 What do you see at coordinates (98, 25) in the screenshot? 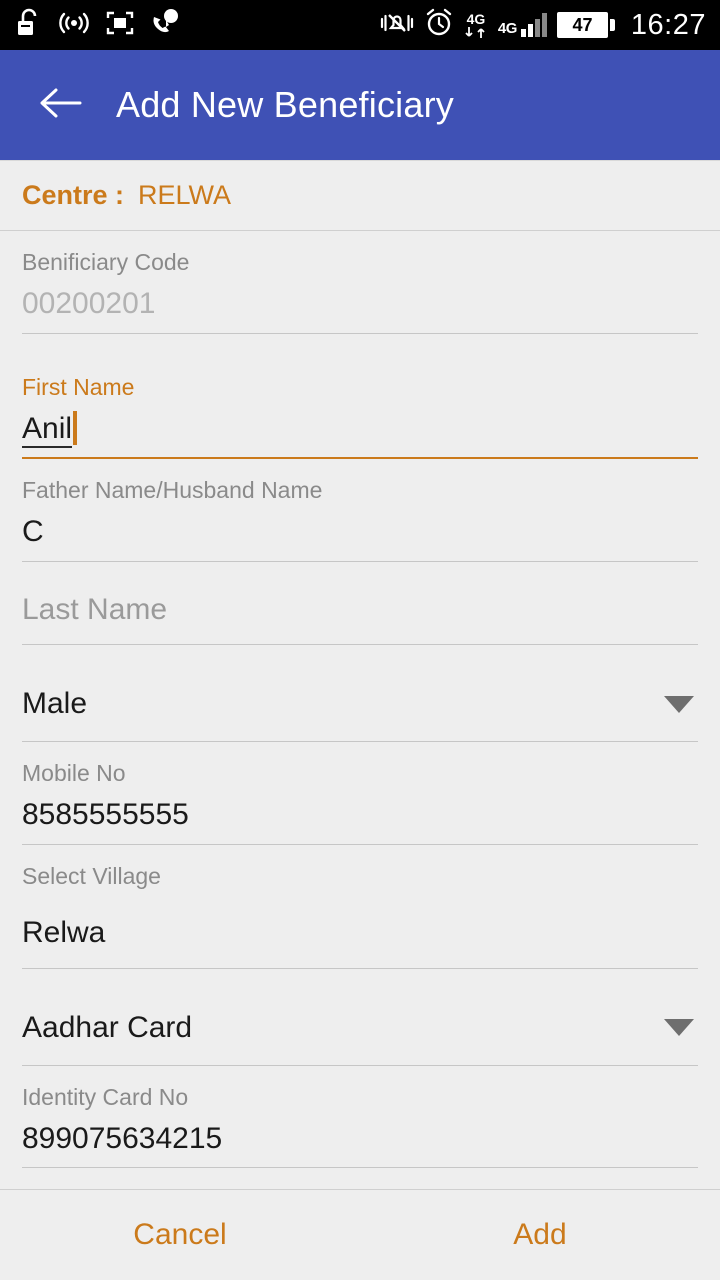
I see `status-bar-left-icons` at bounding box center [98, 25].